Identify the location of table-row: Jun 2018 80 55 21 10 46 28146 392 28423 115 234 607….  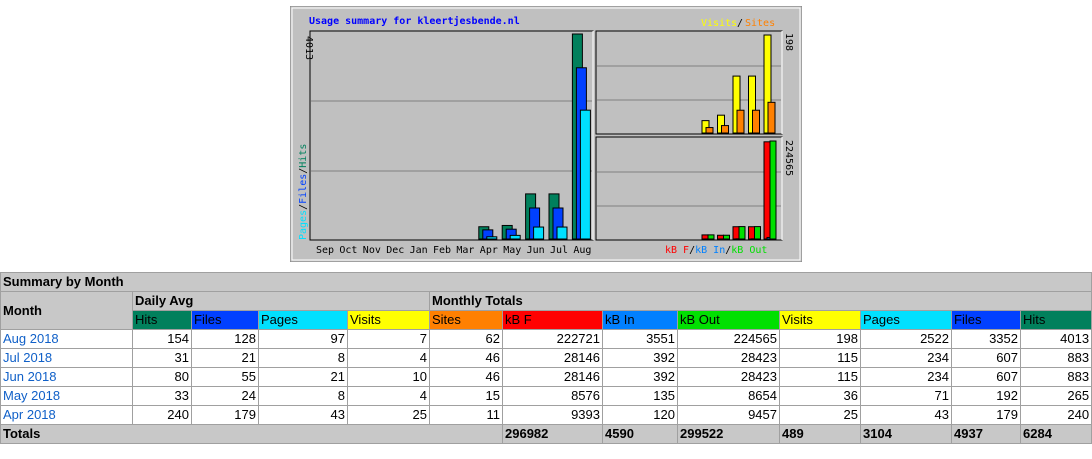
(546, 377).